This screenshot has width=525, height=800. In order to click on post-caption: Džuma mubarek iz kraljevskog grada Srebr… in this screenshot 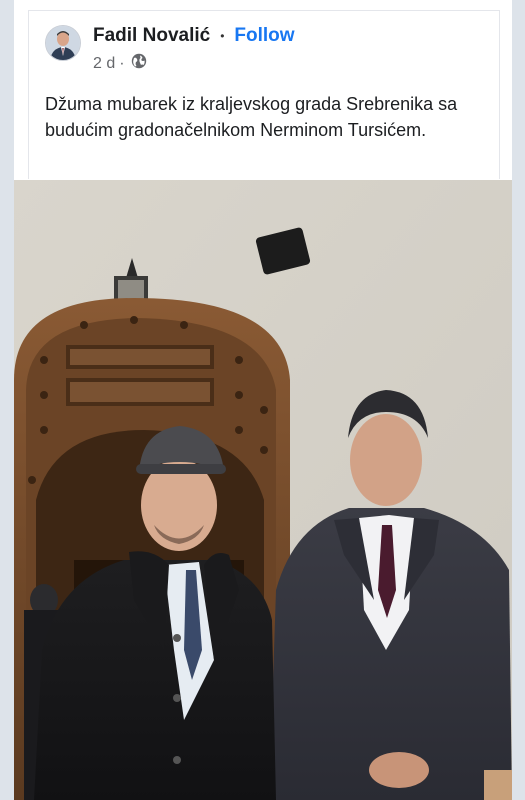, I will do `click(251, 117)`.